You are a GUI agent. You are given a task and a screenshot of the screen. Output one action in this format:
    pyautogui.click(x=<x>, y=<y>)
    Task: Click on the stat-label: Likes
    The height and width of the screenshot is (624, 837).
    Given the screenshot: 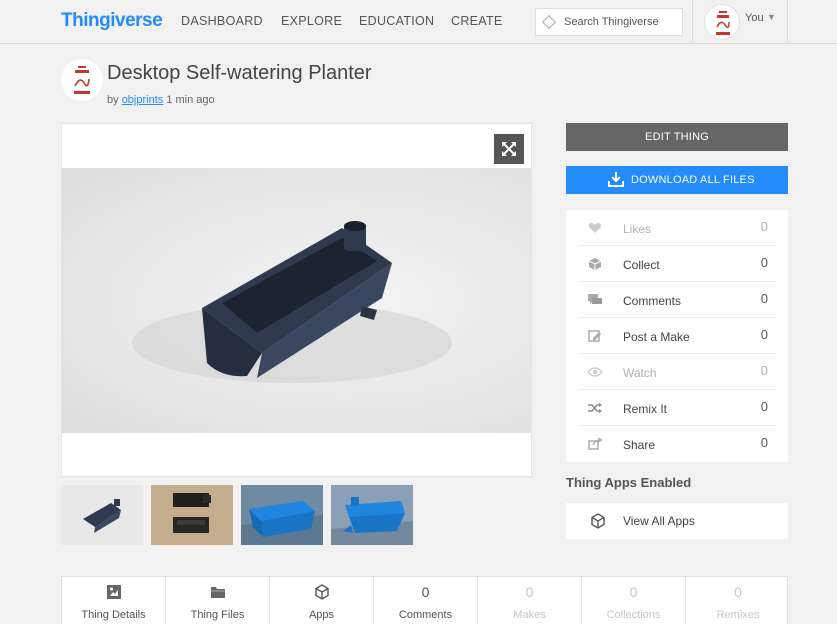 What is the action you would take?
    pyautogui.click(x=637, y=229)
    